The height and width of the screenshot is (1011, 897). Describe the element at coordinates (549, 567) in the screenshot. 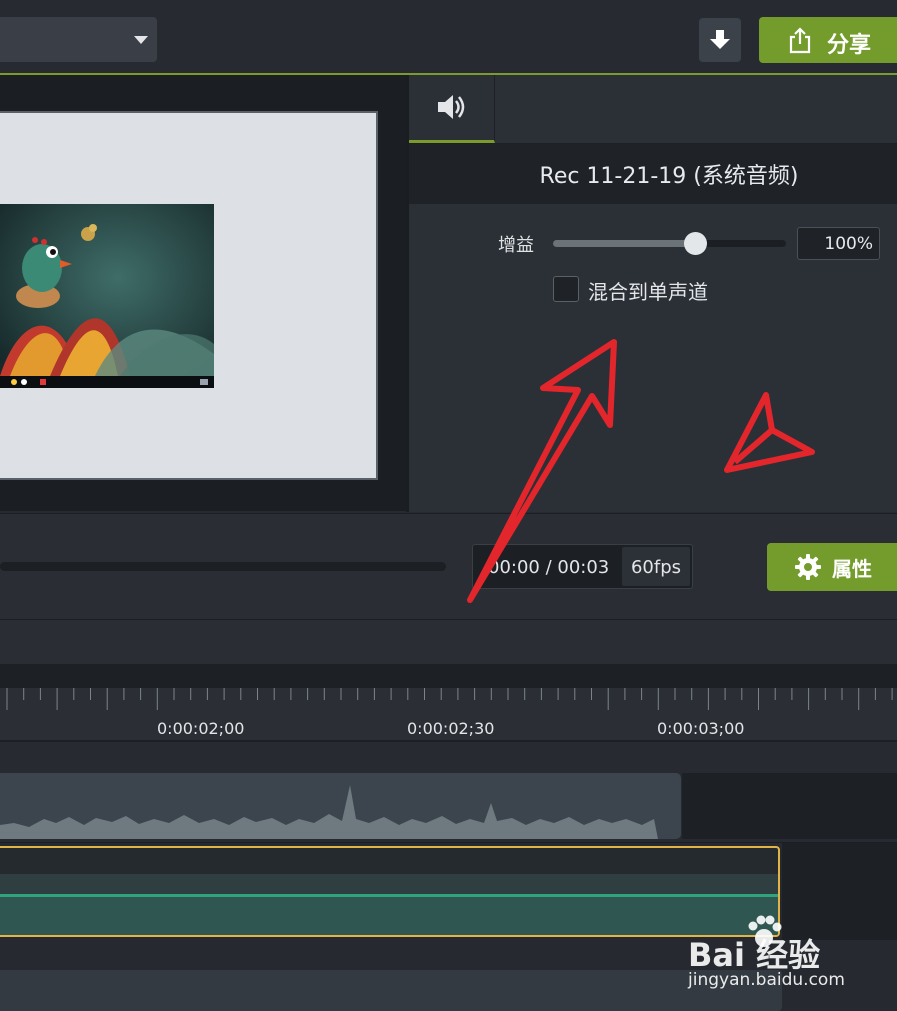

I see `time-readout: 00:00 / 00:03` at that location.